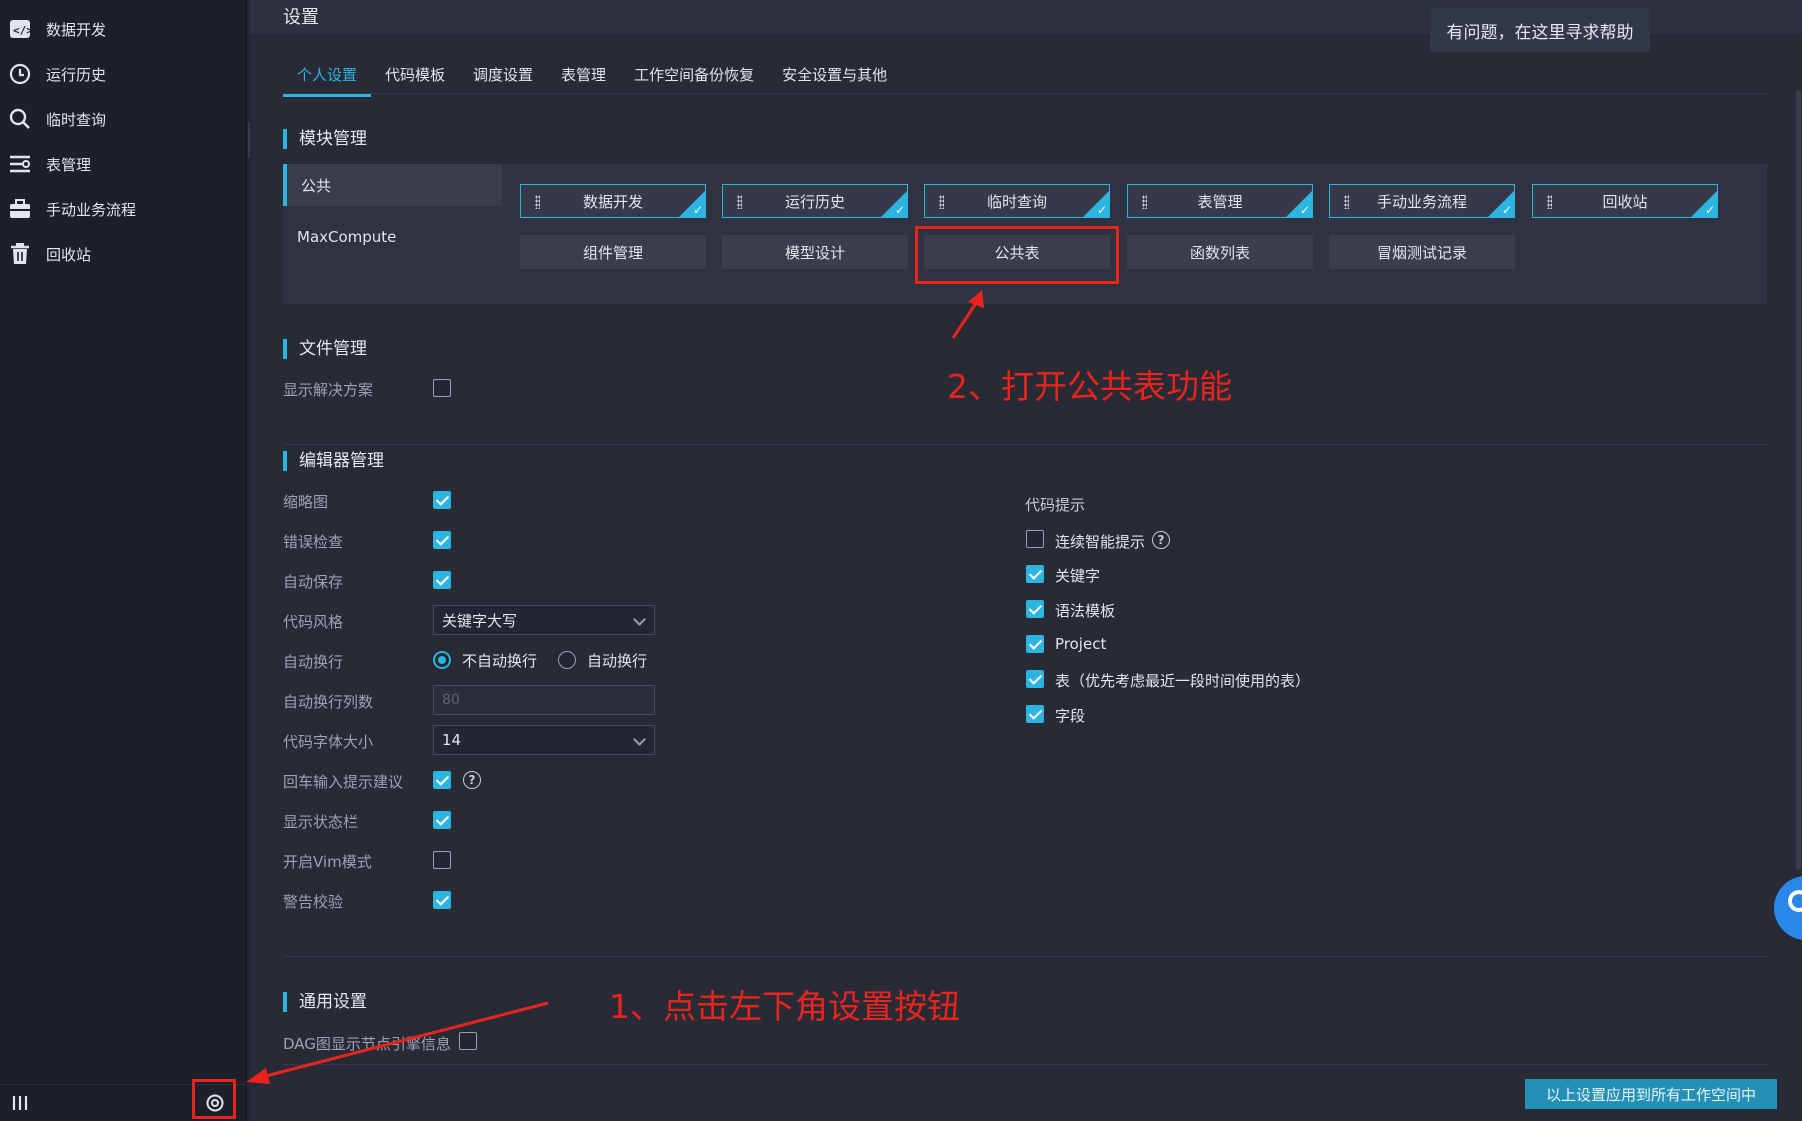 The width and height of the screenshot is (1802, 1121). What do you see at coordinates (1089, 386) in the screenshot?
I see `annotation-text-step2: 2、打开公共表功能` at bounding box center [1089, 386].